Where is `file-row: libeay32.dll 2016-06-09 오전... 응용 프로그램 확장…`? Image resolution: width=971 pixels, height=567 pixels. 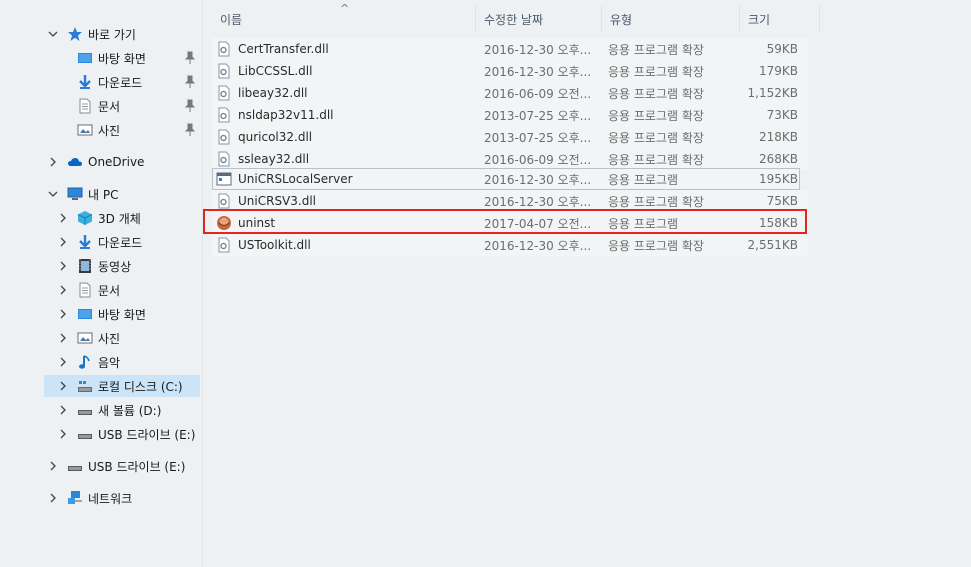
file-row: libeay32.dll 2016-06-09 오전... 응용 프로그램 확장… is located at coordinates (510, 93).